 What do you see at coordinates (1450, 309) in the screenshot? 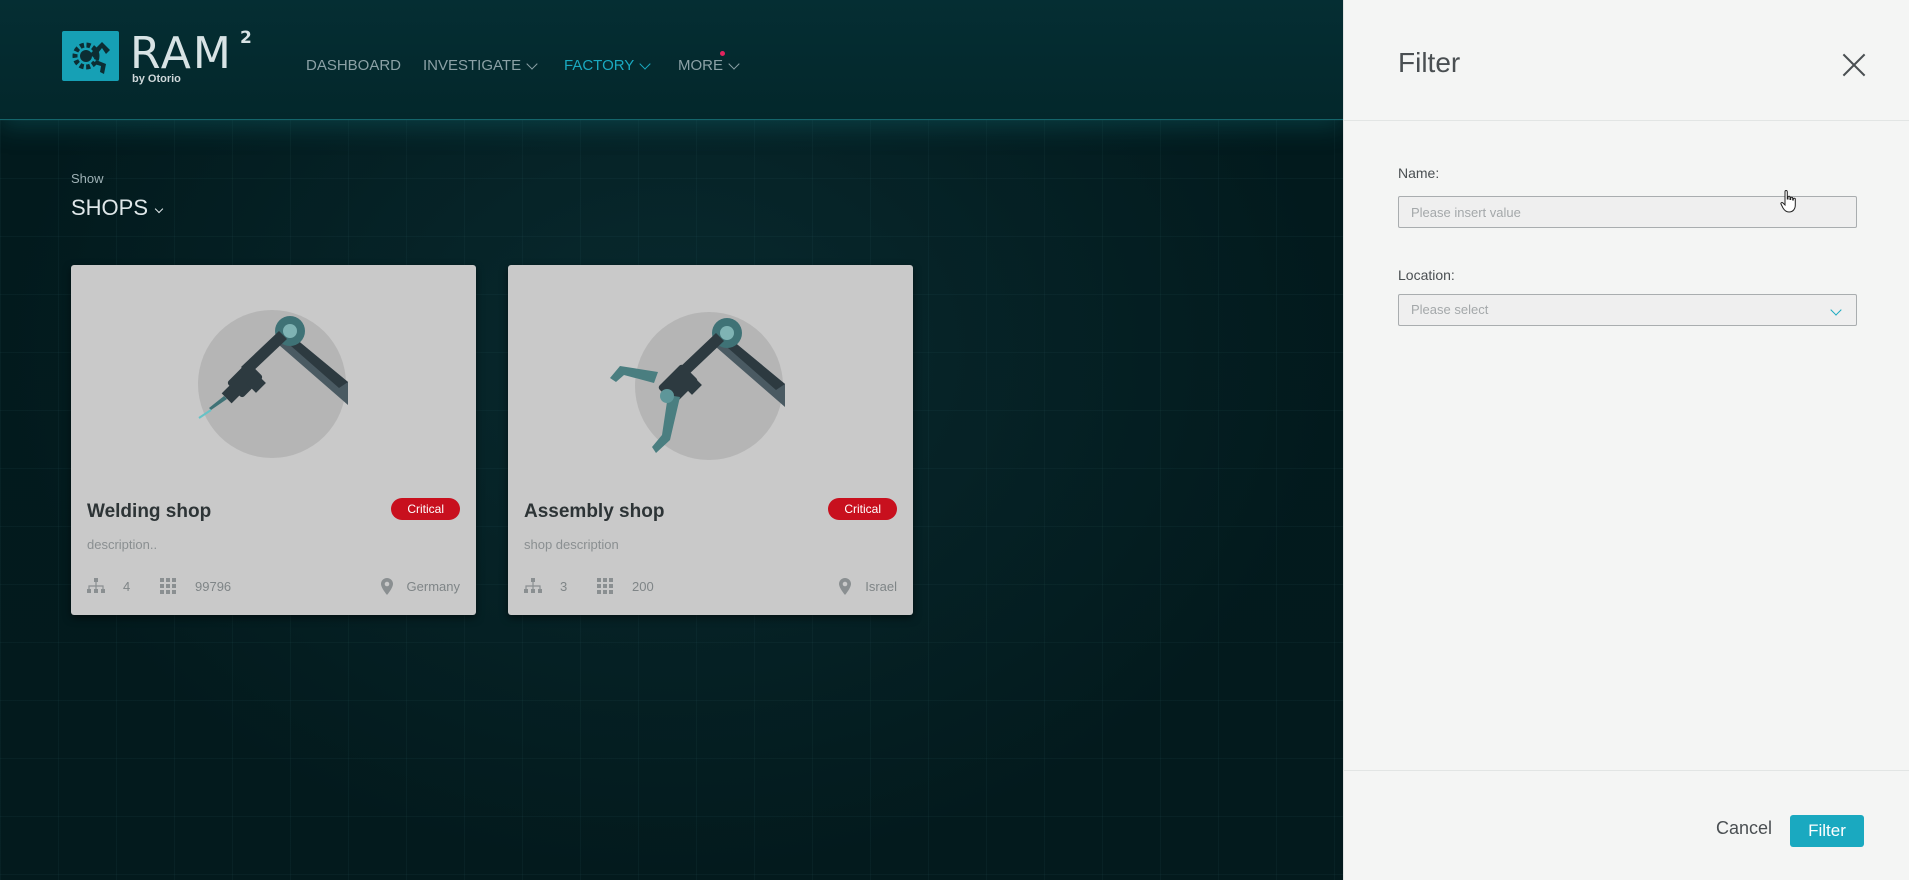
I see `location-select-placeholder: Please select` at bounding box center [1450, 309].